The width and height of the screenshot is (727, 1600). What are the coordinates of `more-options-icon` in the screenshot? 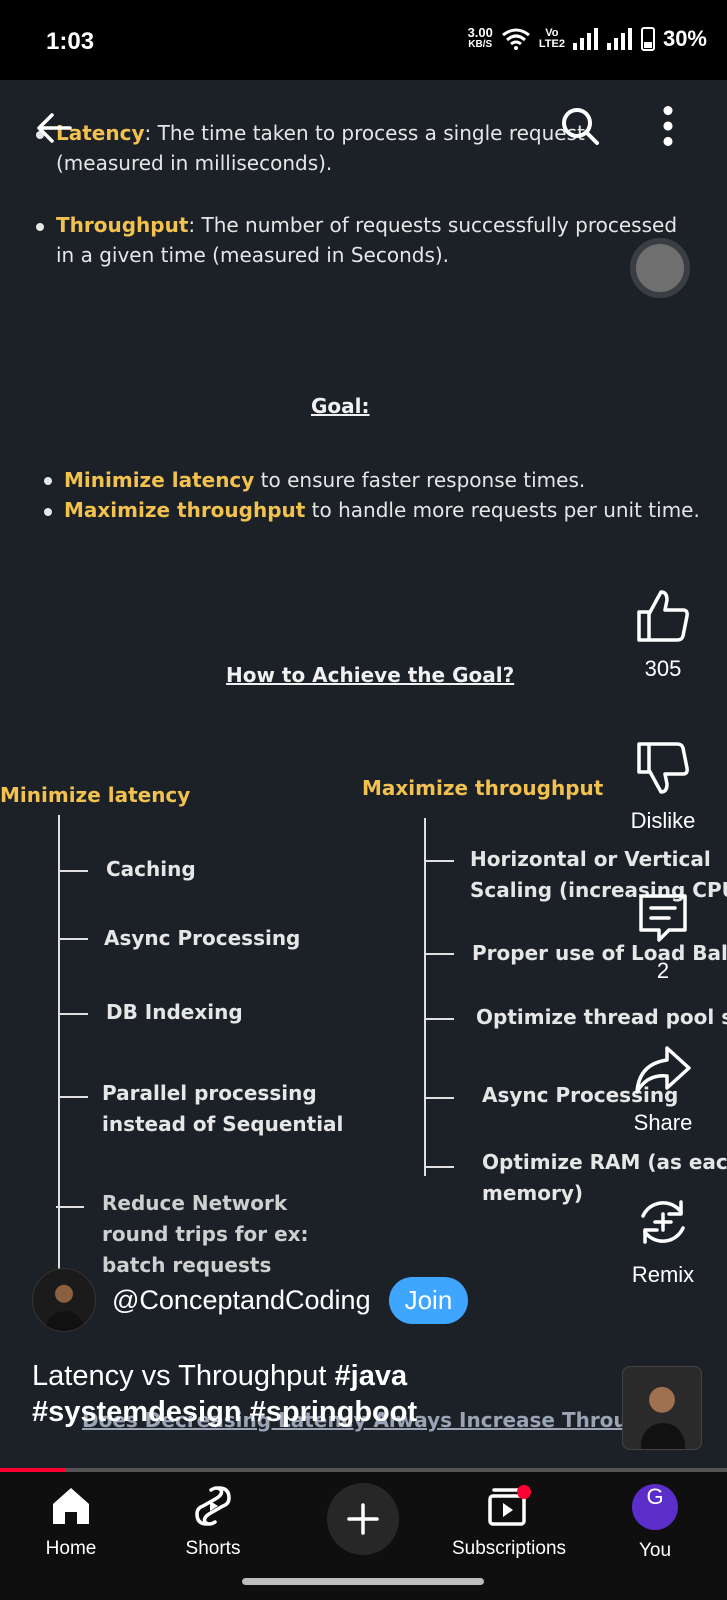 It's located at (668, 126).